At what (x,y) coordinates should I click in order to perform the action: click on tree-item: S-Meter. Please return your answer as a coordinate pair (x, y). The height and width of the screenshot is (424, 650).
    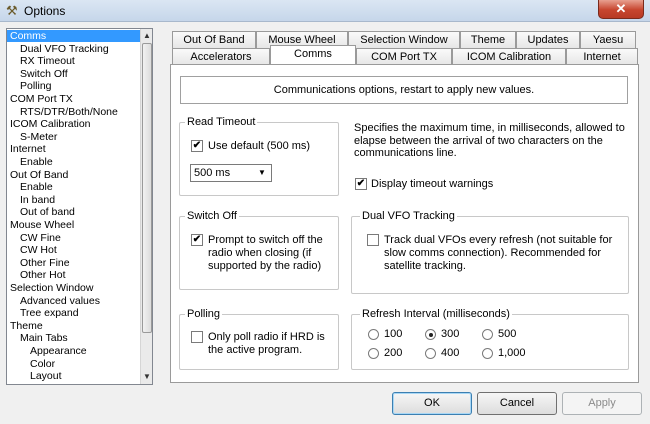
    Looking at the image, I should click on (32, 137).